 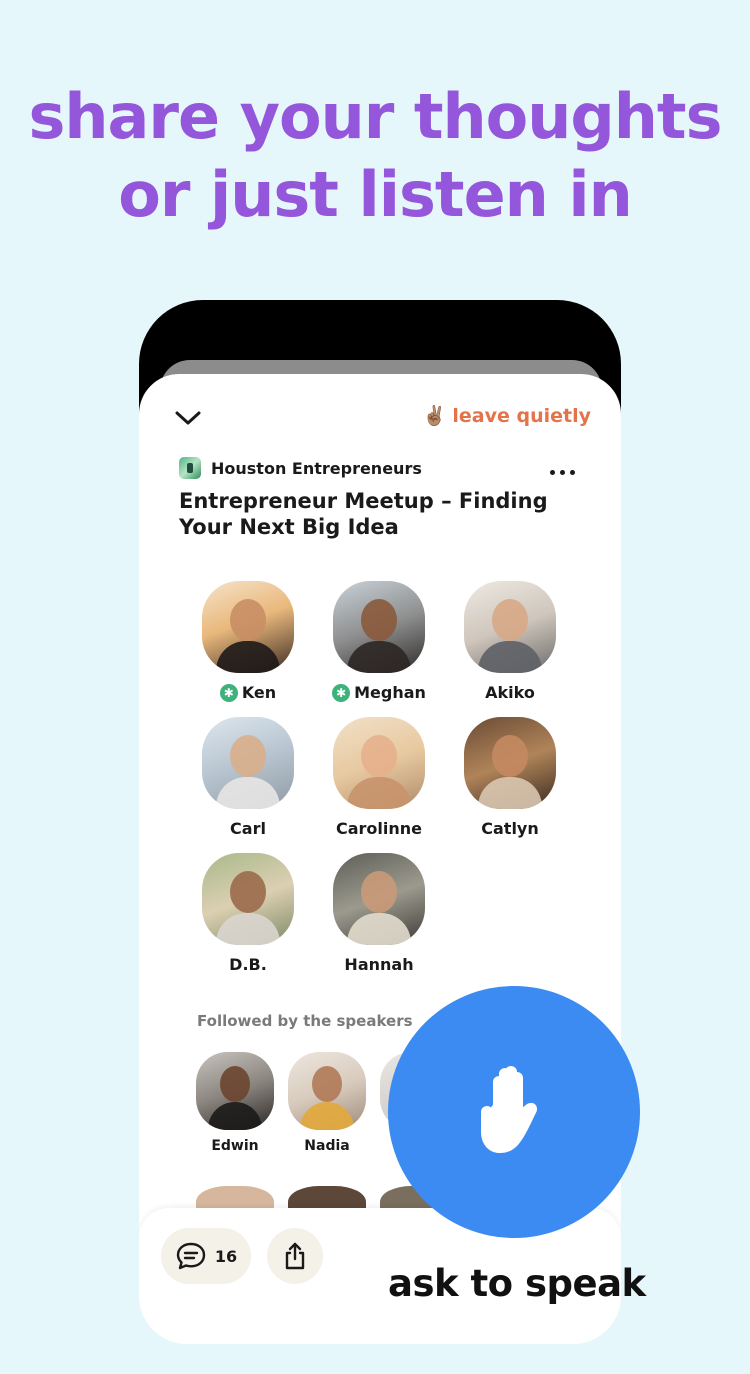 What do you see at coordinates (375, 156) in the screenshot?
I see `promo-headline: share your thoughts or just listen in` at bounding box center [375, 156].